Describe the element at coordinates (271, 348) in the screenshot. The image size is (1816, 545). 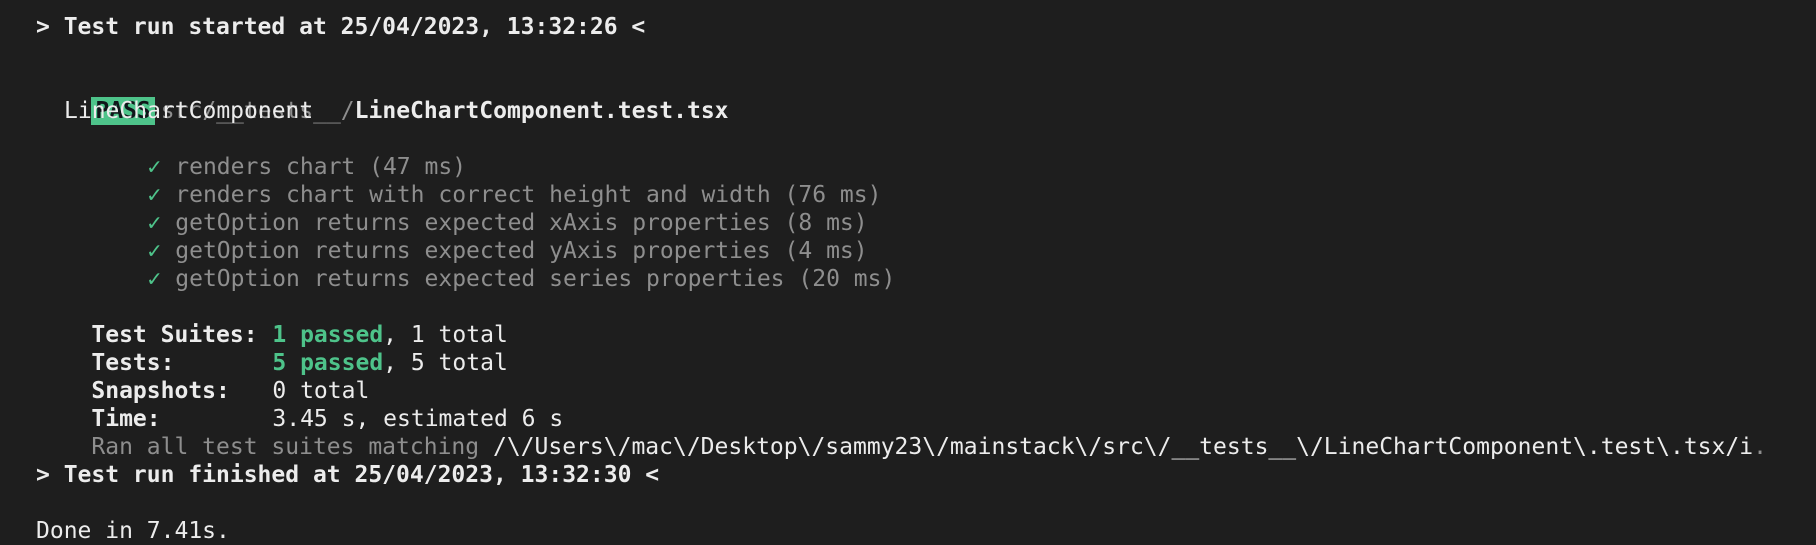
I see `summary-tests-line: Tests: 5 passed, 5 total` at that location.